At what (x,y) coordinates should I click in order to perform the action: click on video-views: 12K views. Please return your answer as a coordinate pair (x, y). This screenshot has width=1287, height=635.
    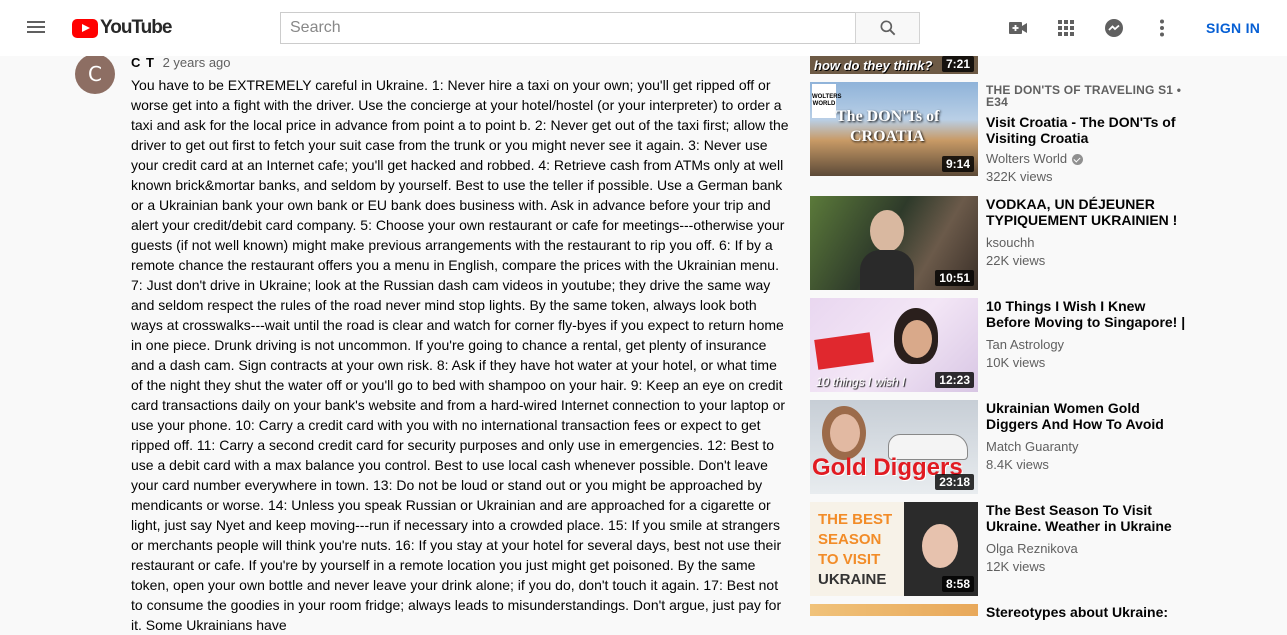
    Looking at the image, I should click on (1016, 566).